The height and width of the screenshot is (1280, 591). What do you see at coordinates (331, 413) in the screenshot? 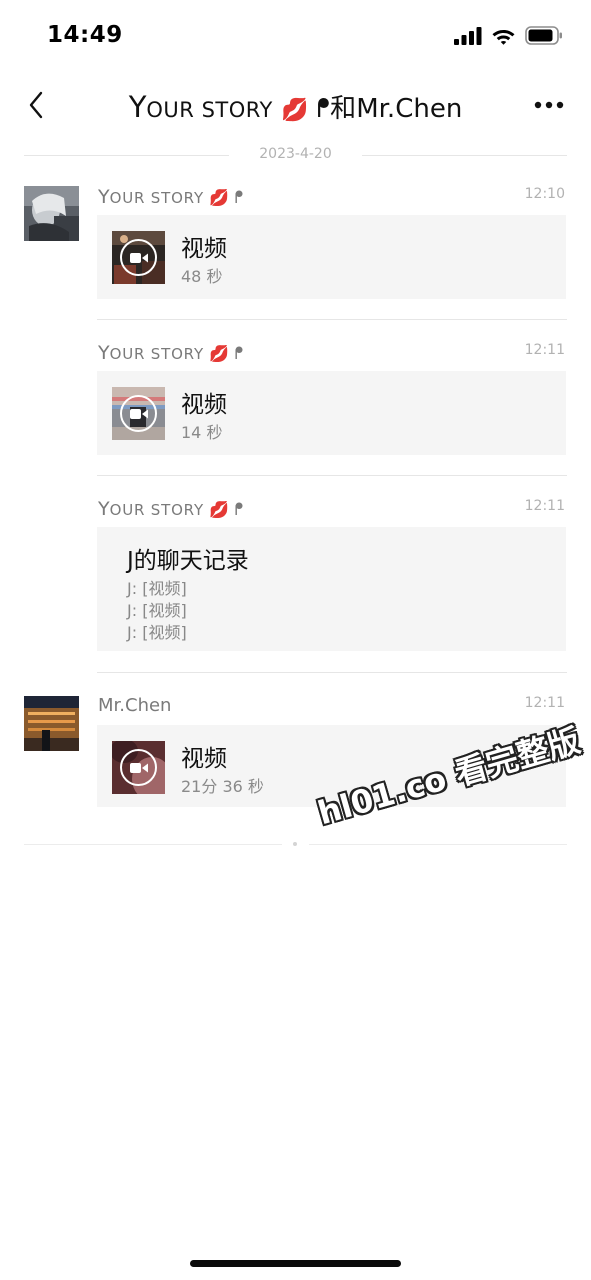
I see `video-card: 视频 14 秒` at bounding box center [331, 413].